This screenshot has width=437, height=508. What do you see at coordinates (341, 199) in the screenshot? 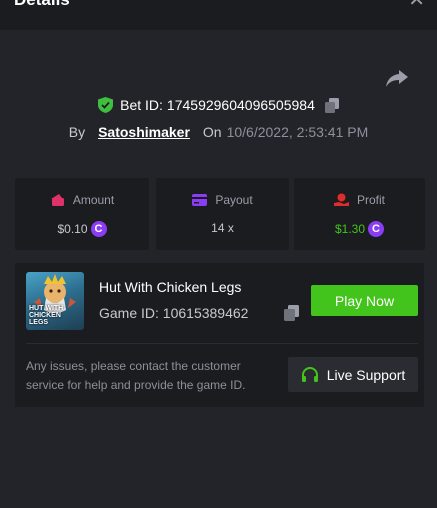
I see `profit-icon` at bounding box center [341, 199].